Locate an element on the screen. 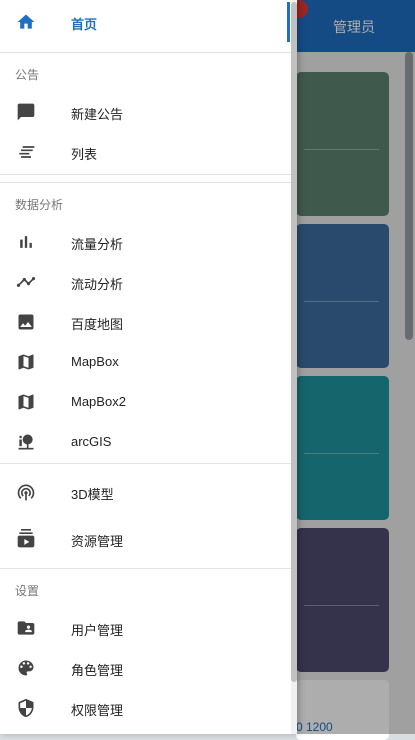  drawer-scrollbar-thumb is located at coordinates (294, 342).